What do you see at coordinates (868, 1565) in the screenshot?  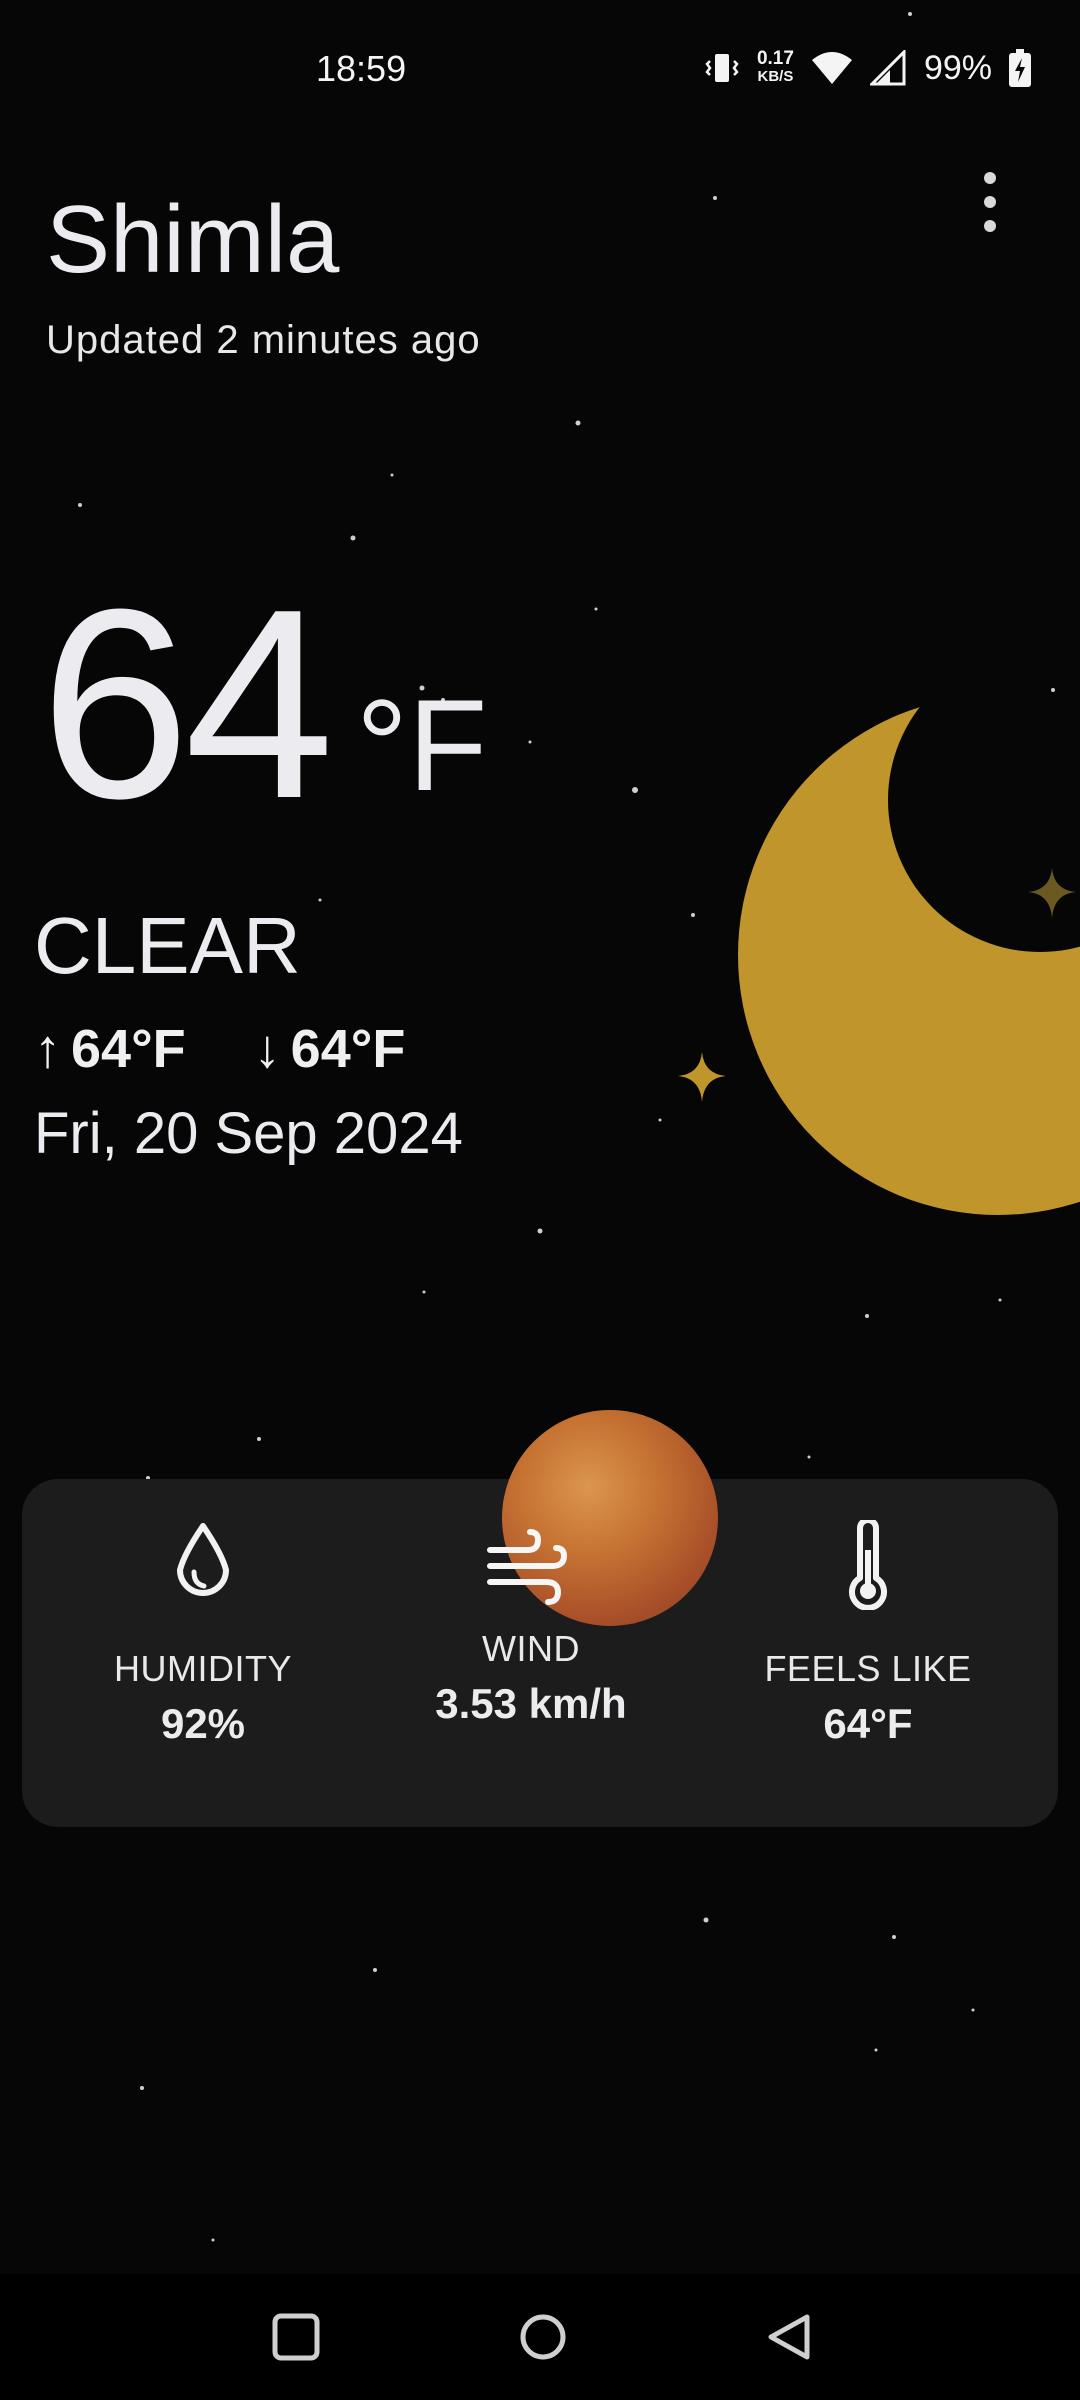 I see `thermometer-icon` at bounding box center [868, 1565].